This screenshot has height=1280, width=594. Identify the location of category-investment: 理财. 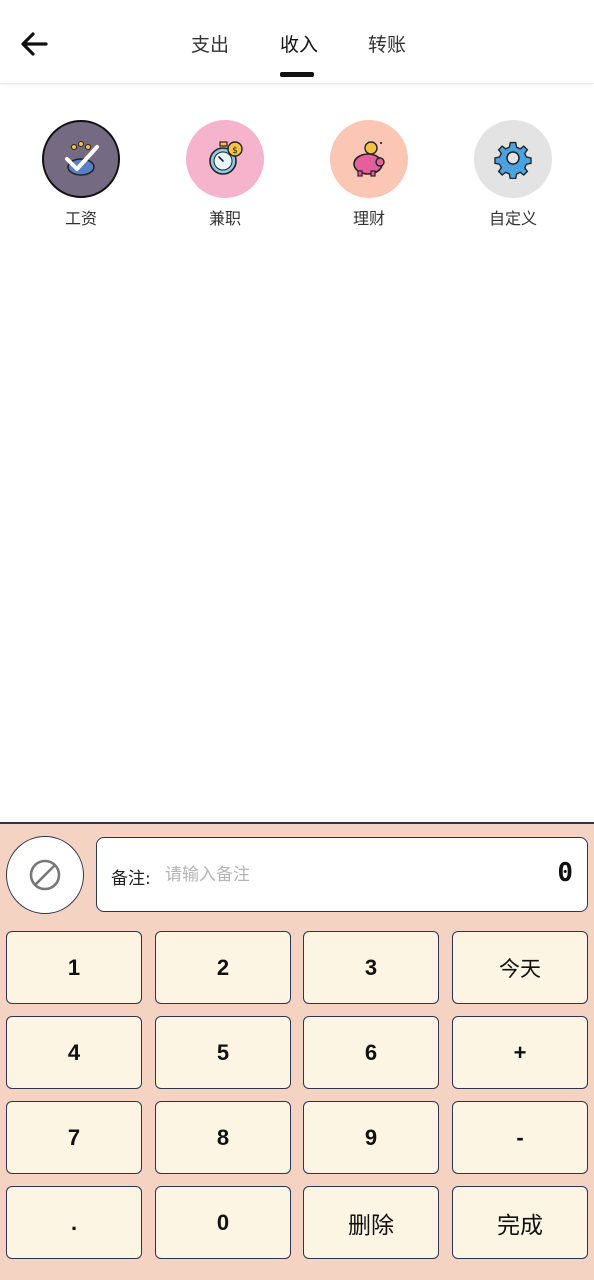
(369, 174).